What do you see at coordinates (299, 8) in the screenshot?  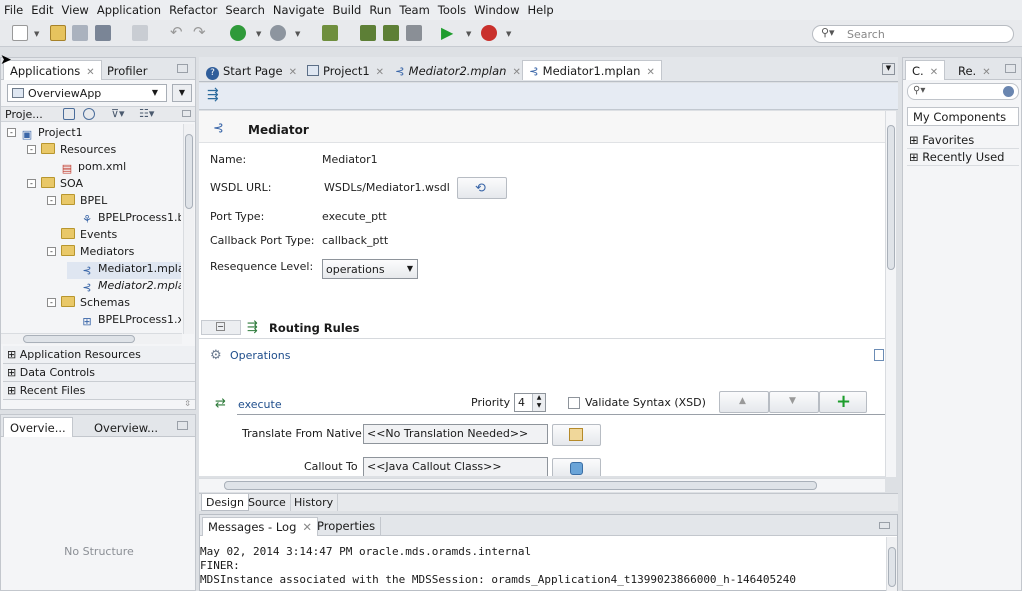 I see `menu-navigate: Navigate` at bounding box center [299, 8].